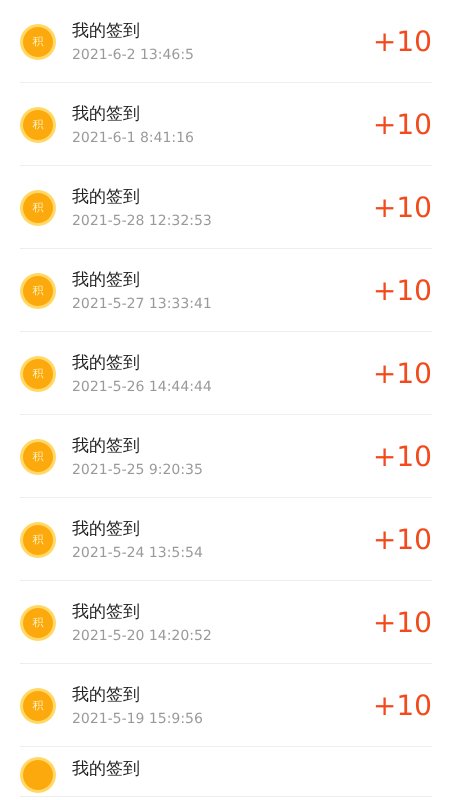  I want to click on record-time: 2021-5-24 13:5:54, so click(138, 553).